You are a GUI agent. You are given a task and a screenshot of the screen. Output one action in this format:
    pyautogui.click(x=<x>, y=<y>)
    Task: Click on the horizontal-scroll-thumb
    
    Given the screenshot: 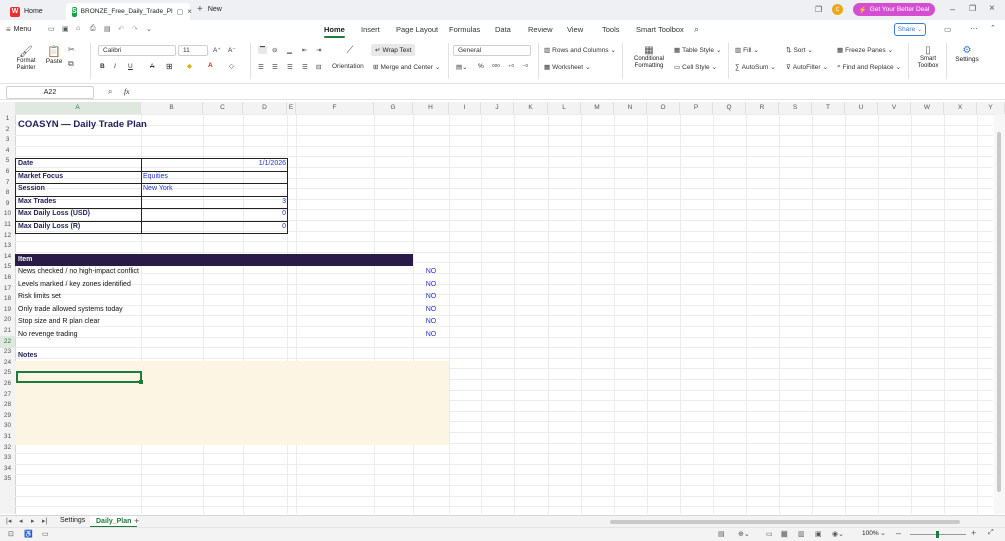 What is the action you would take?
    pyautogui.click(x=785, y=522)
    